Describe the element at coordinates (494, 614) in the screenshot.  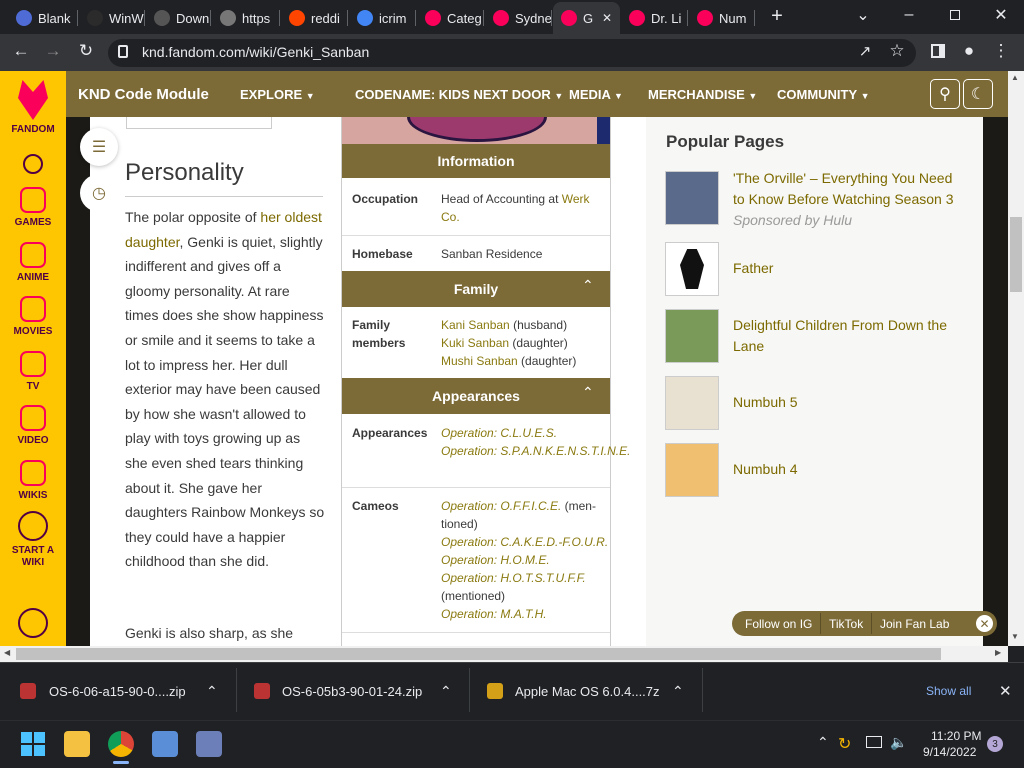
I see `cameo-link: Operation: M.A.T.H.` at that location.